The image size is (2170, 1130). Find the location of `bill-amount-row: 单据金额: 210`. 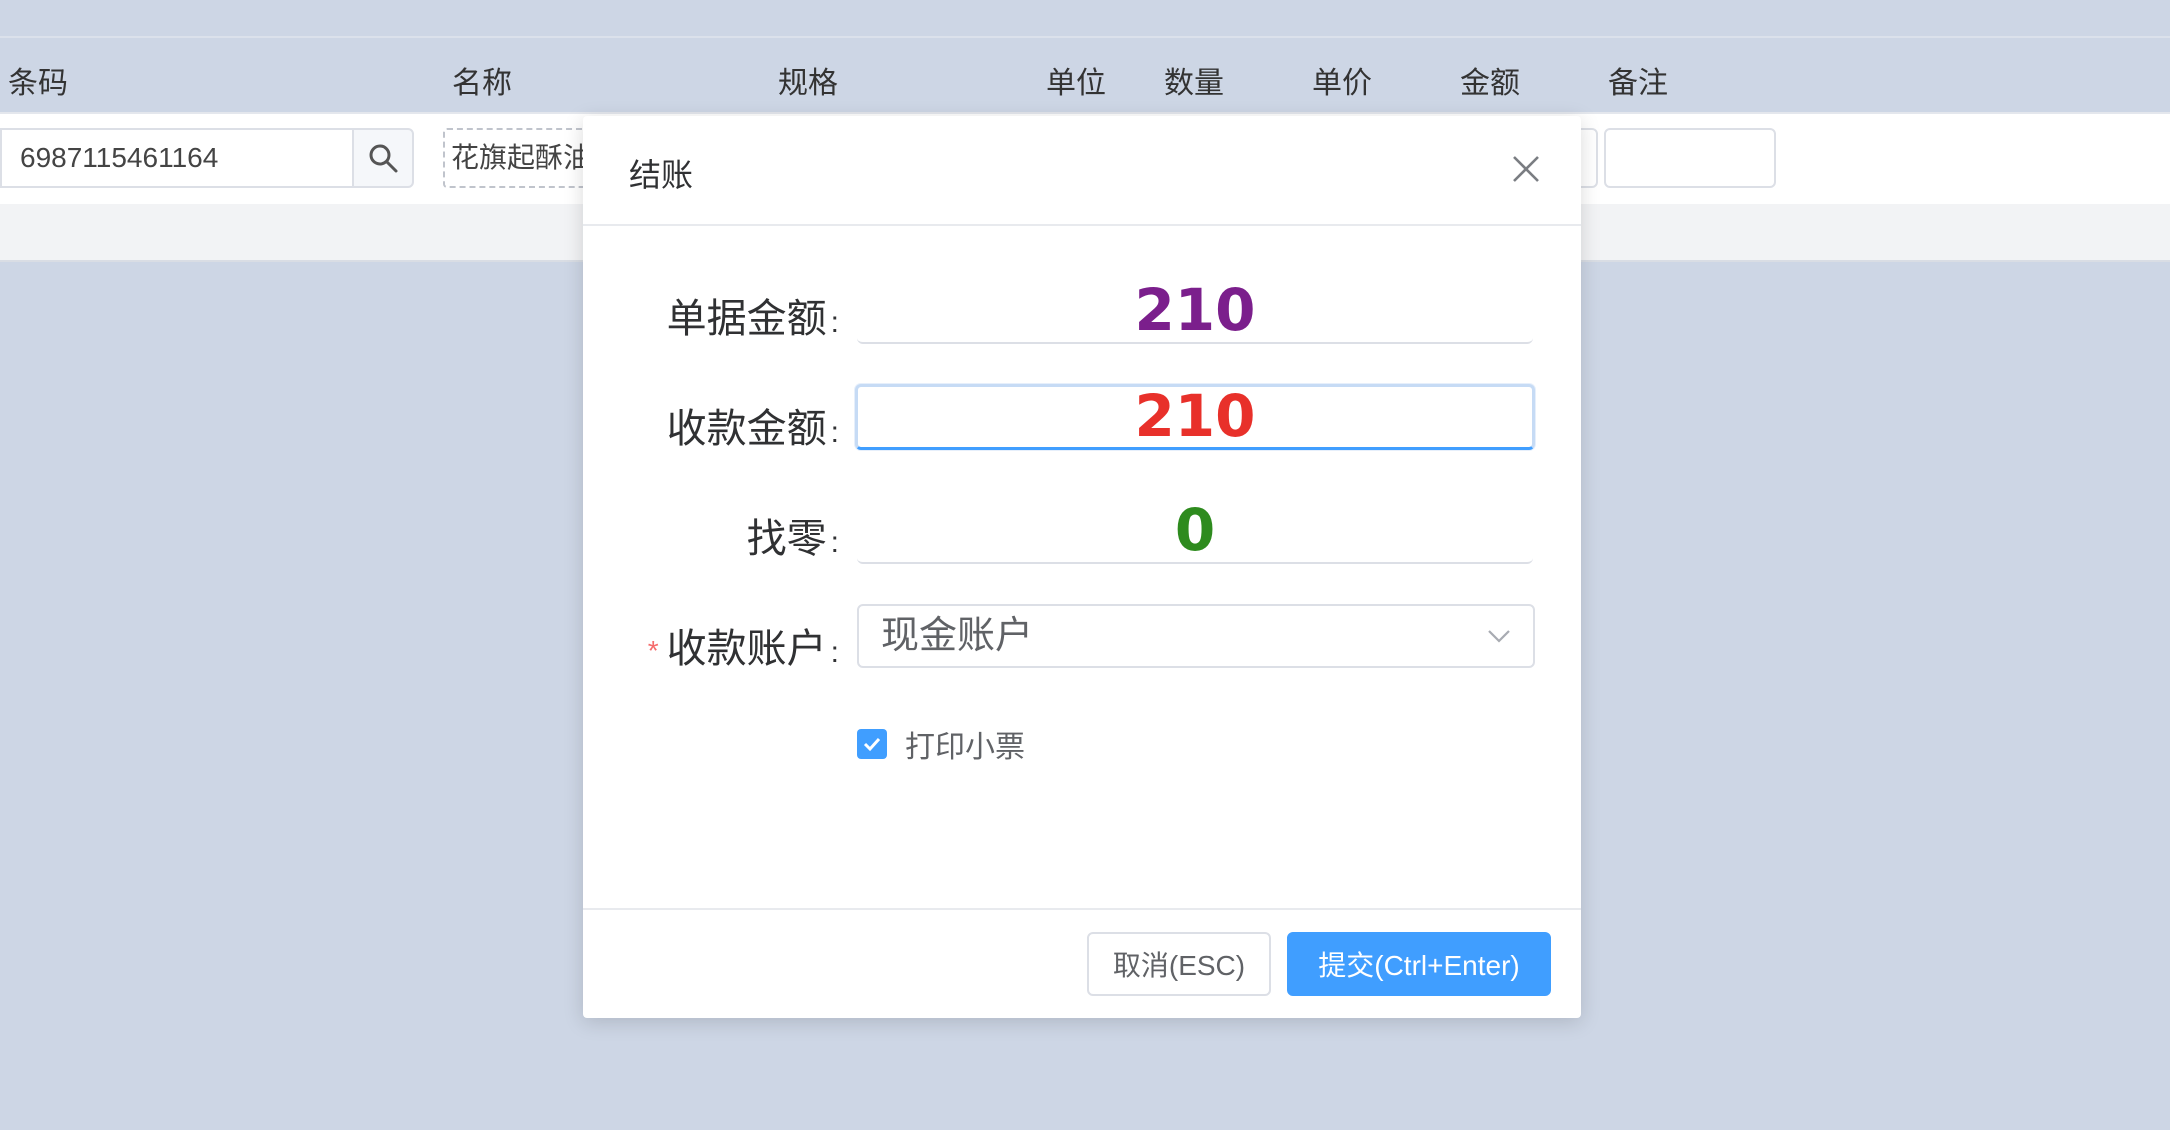

bill-amount-row: 单据金额: 210 is located at coordinates (1082, 311).